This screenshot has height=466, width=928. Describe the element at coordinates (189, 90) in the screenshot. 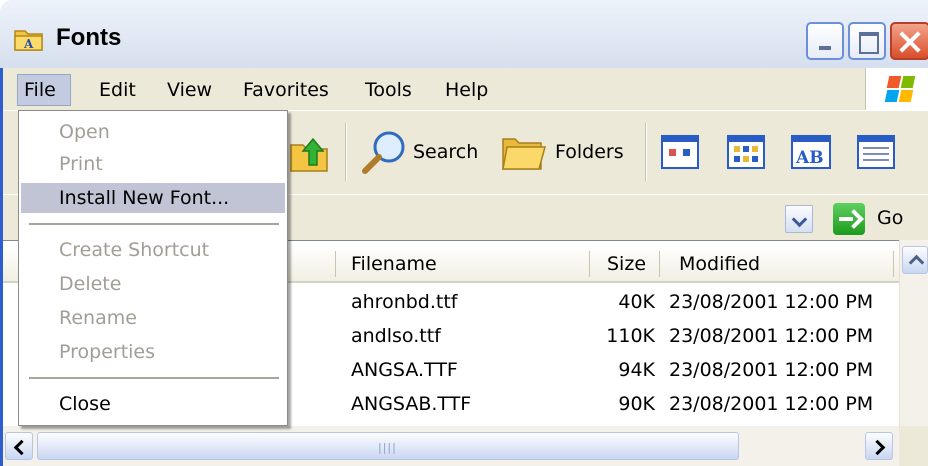

I see `menu-view: View` at that location.